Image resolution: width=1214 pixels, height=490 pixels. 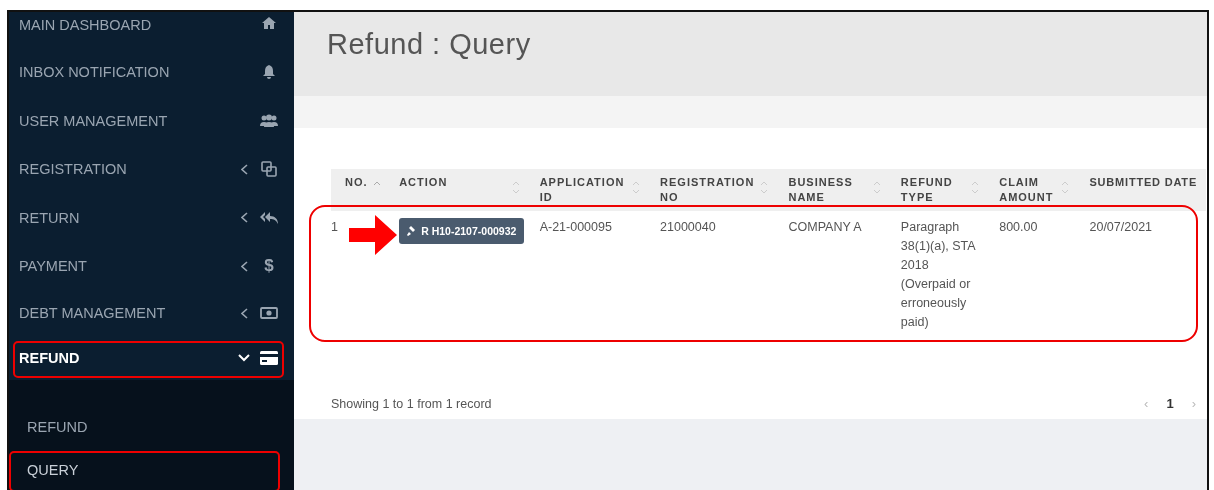 I want to click on record-summary: Showing 1 to 1 from 1 record, so click(x=412, y=403).